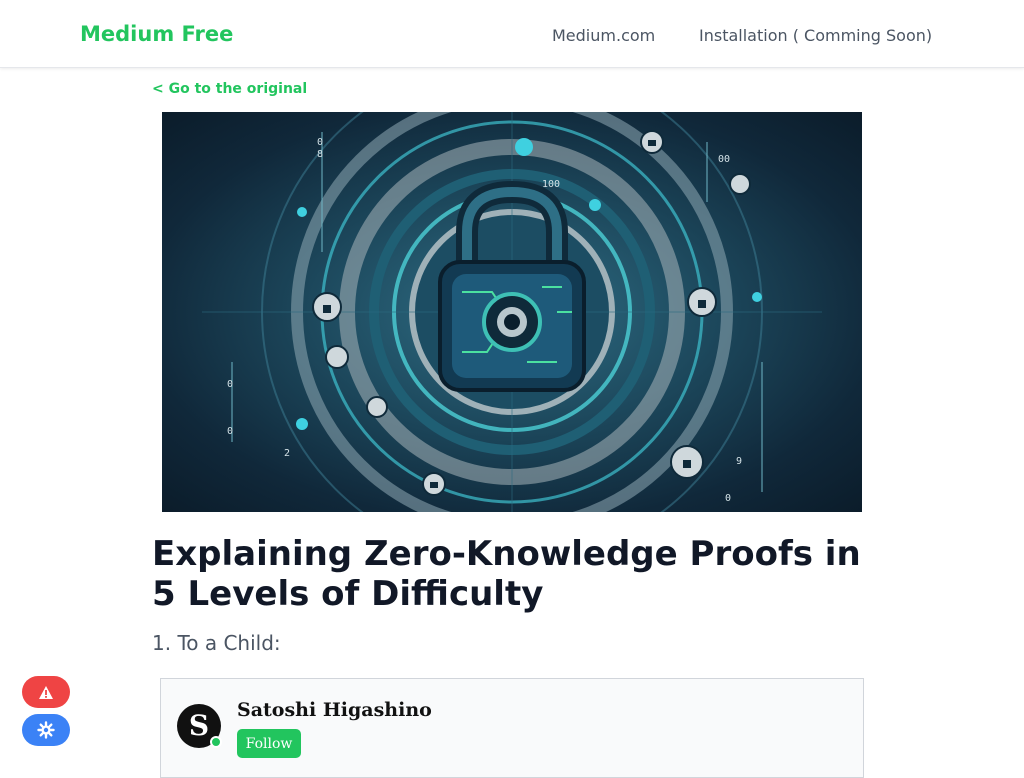 The width and height of the screenshot is (1024, 778). I want to click on svg-text: 8, so click(320, 154).